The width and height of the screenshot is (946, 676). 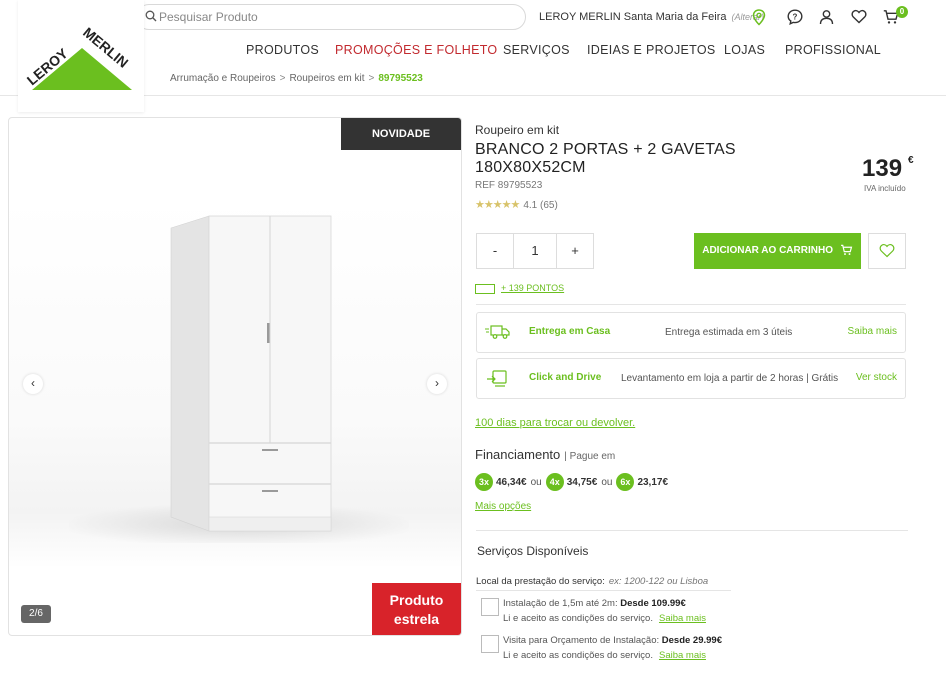 I want to click on product-category: Roupeiro em kit, so click(x=517, y=130).